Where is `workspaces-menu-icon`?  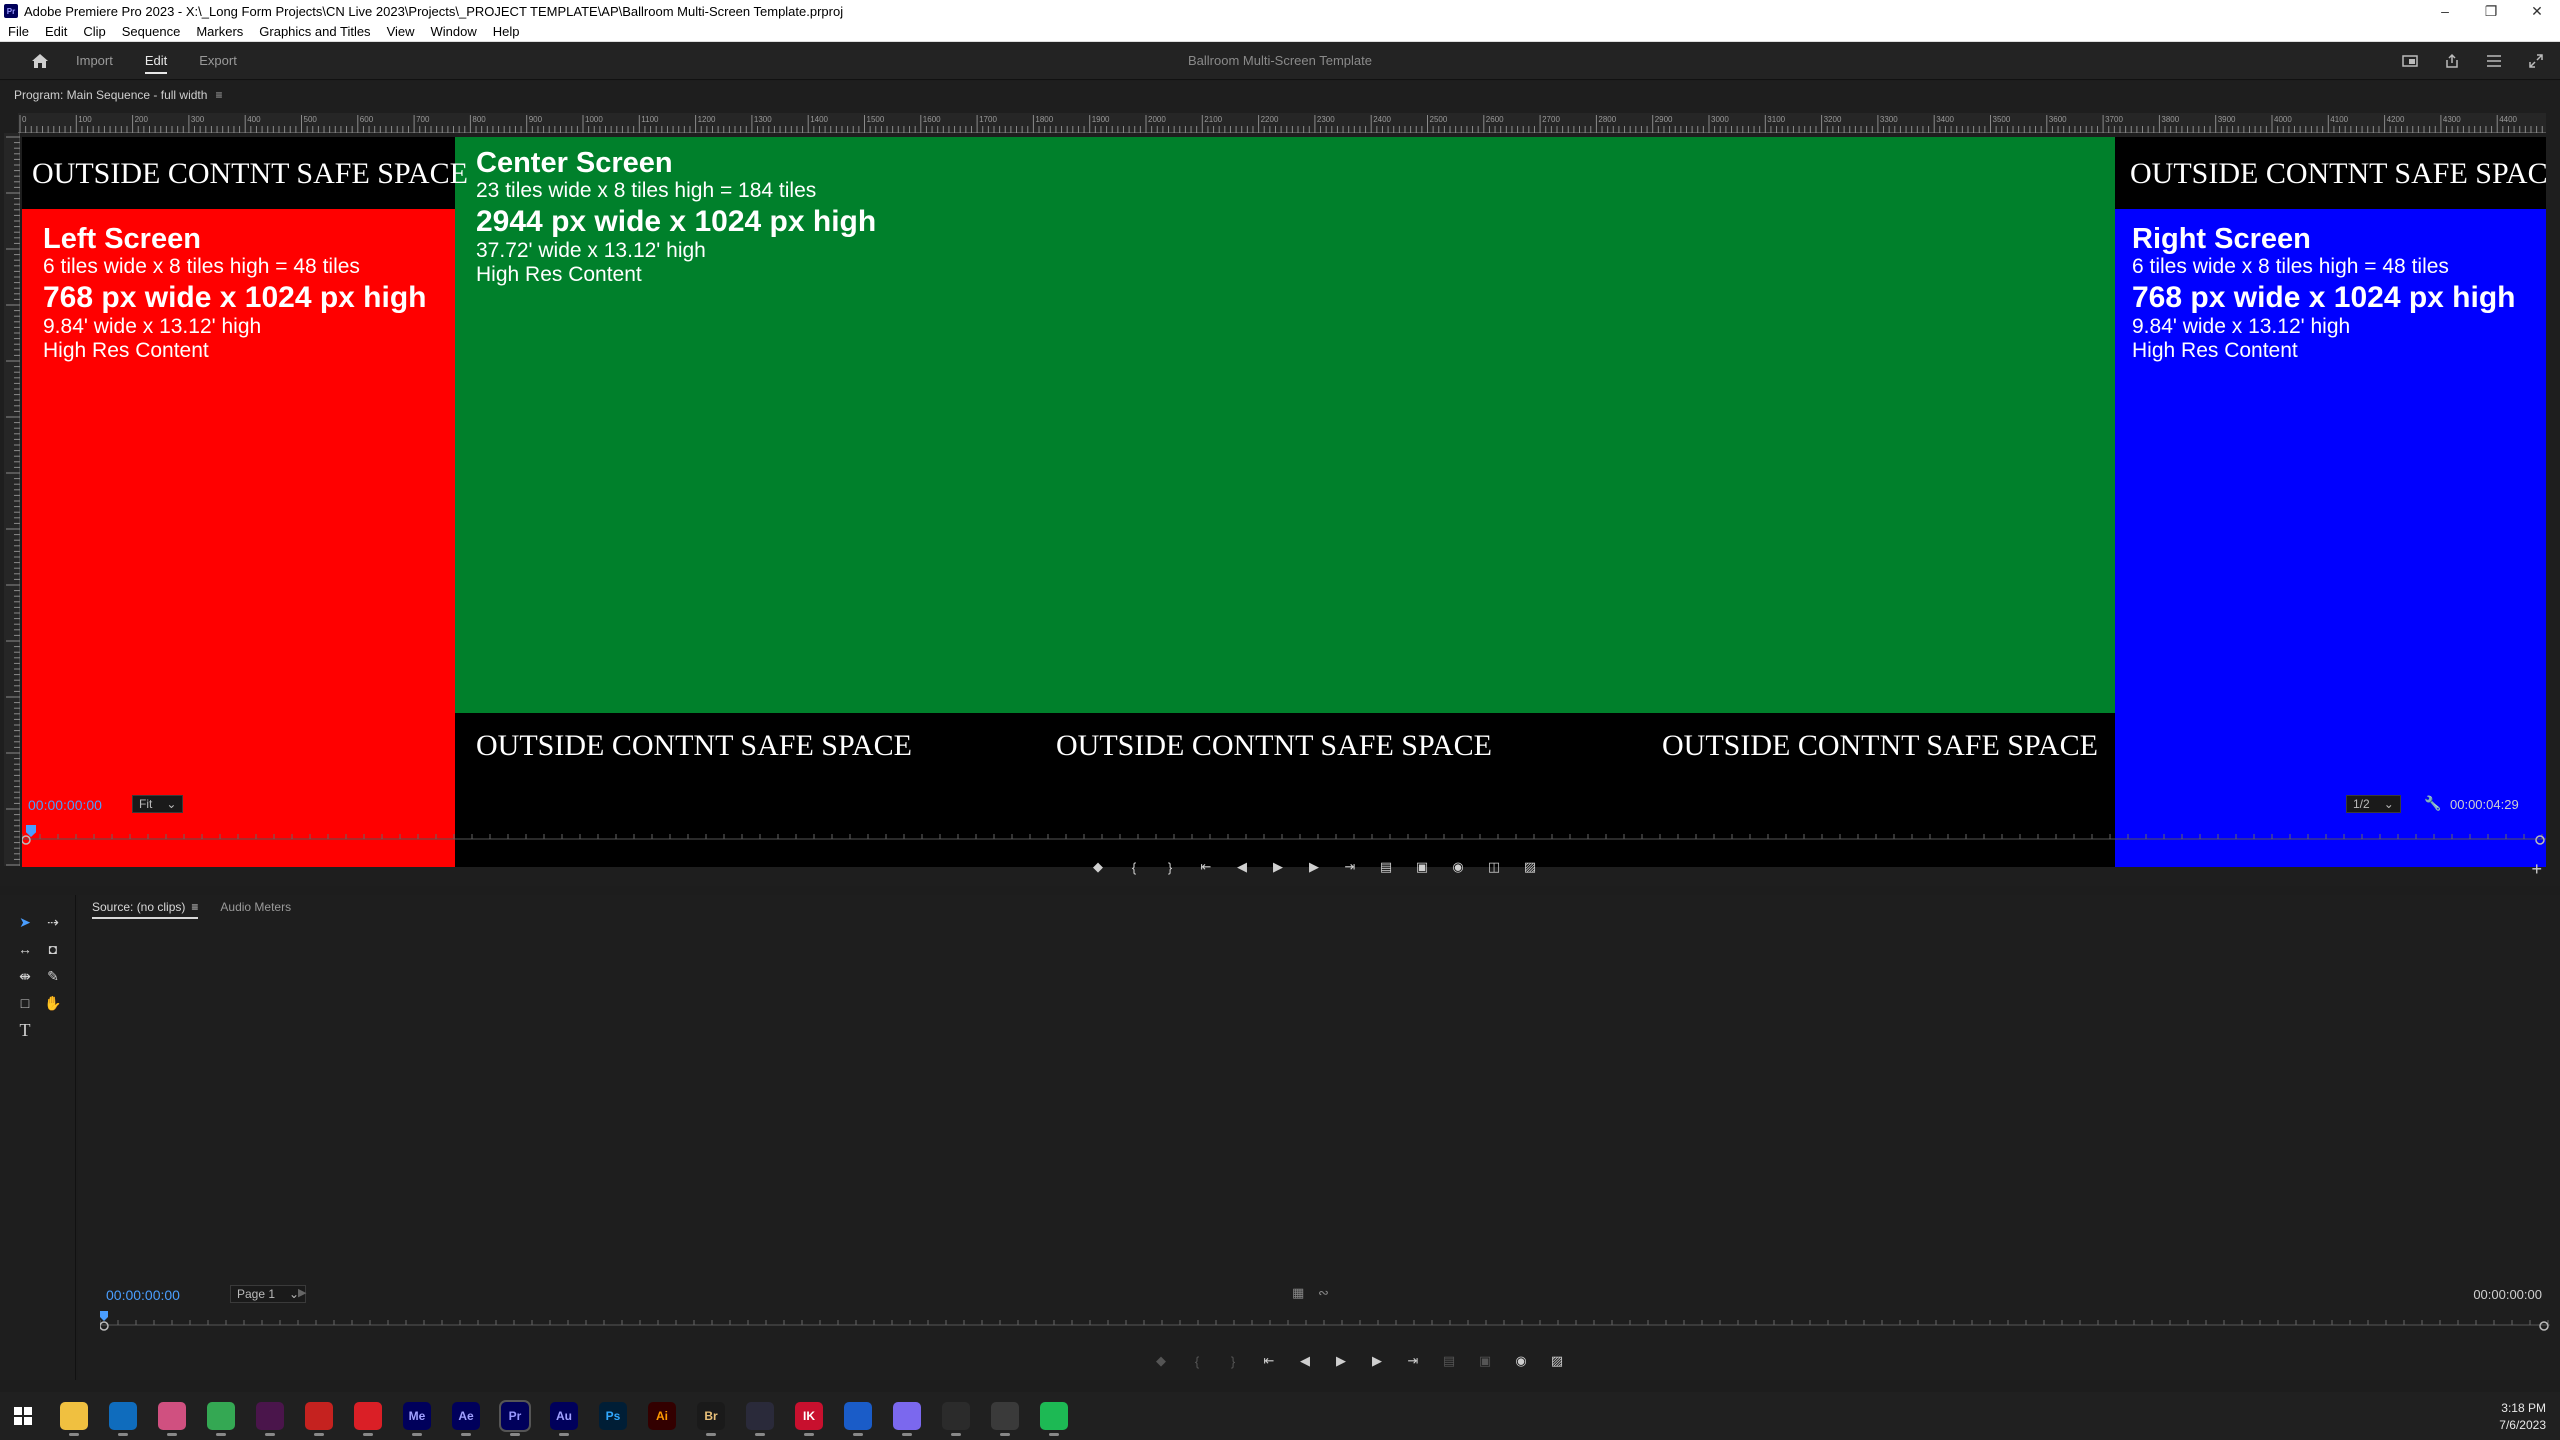
workspaces-menu-icon is located at coordinates (2494, 61).